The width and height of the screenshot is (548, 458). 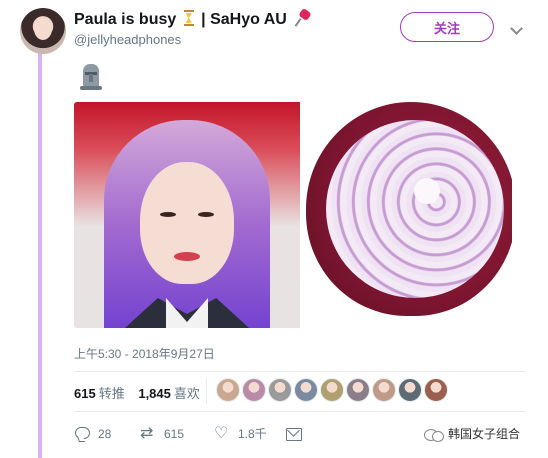 I want to click on display-name-suffix: | SaHyo AU, so click(x=244, y=19).